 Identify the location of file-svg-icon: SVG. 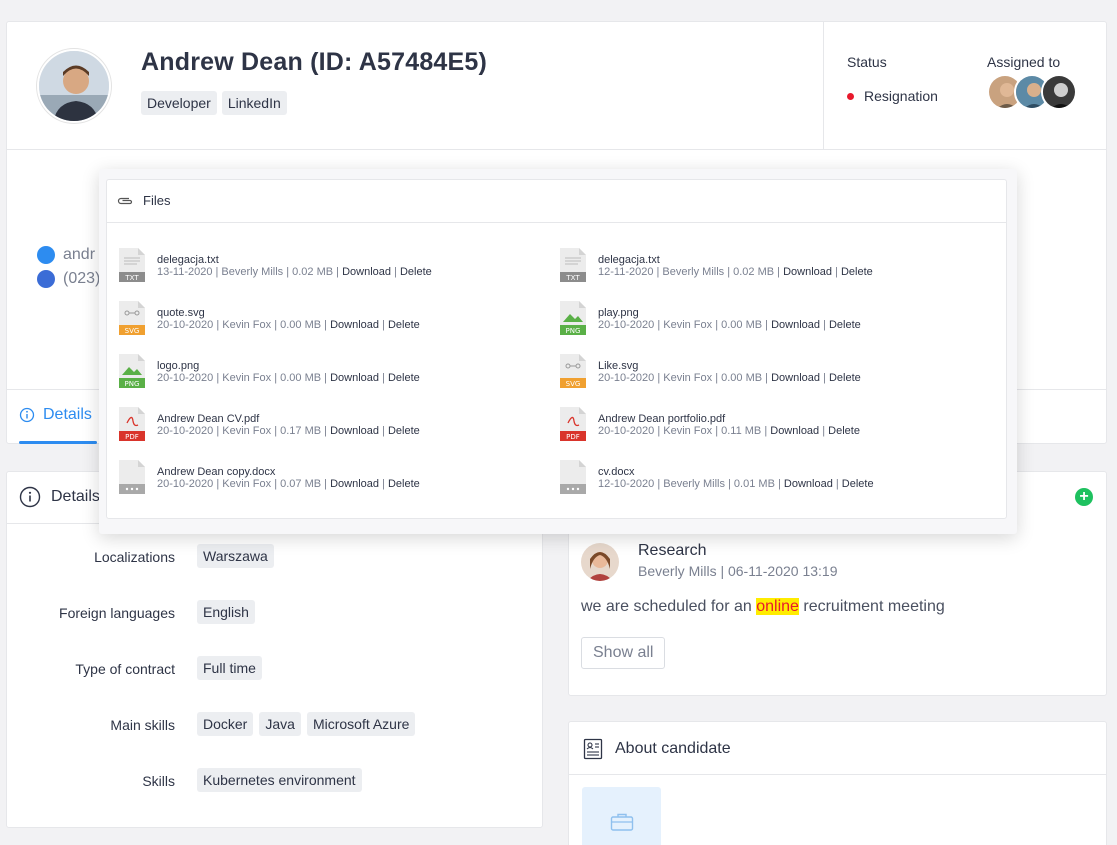
(573, 371).